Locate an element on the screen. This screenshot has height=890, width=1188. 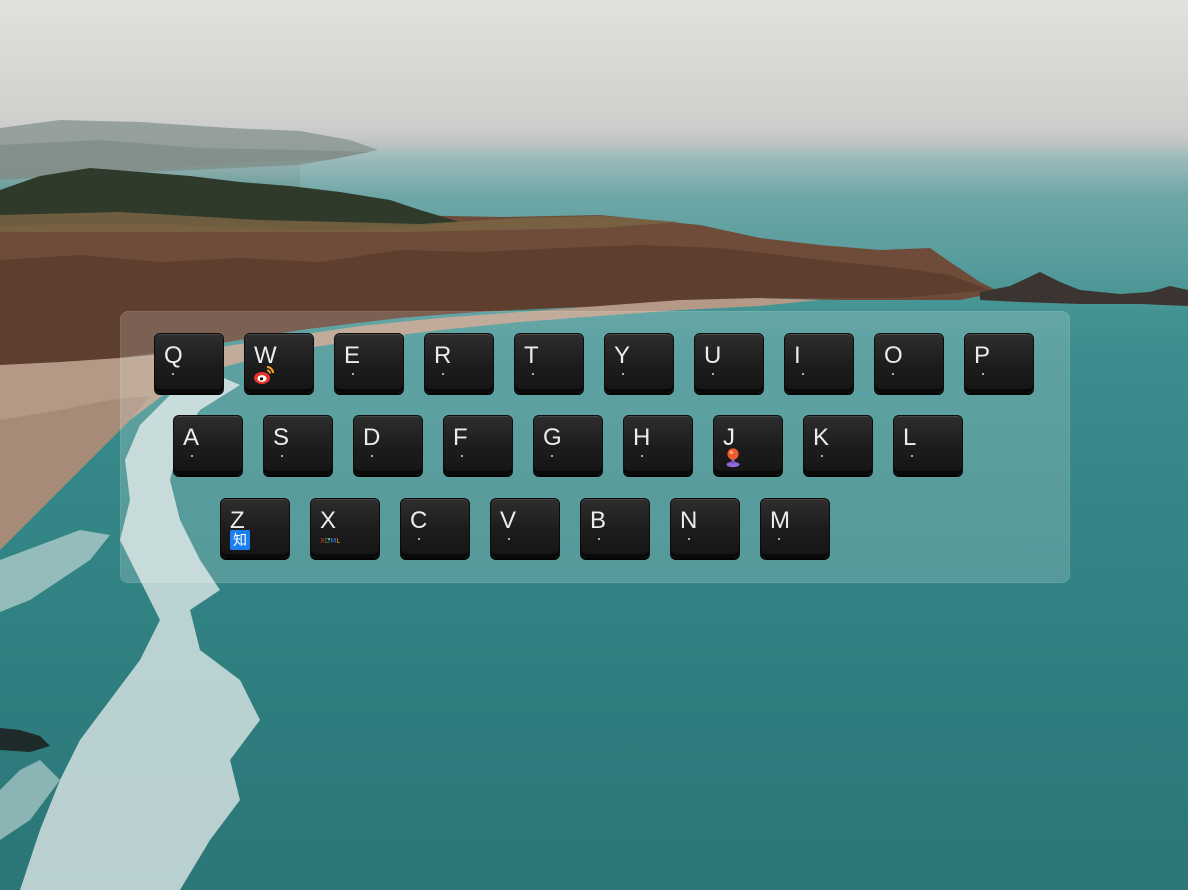
key-q: Q is located at coordinates (189, 363).